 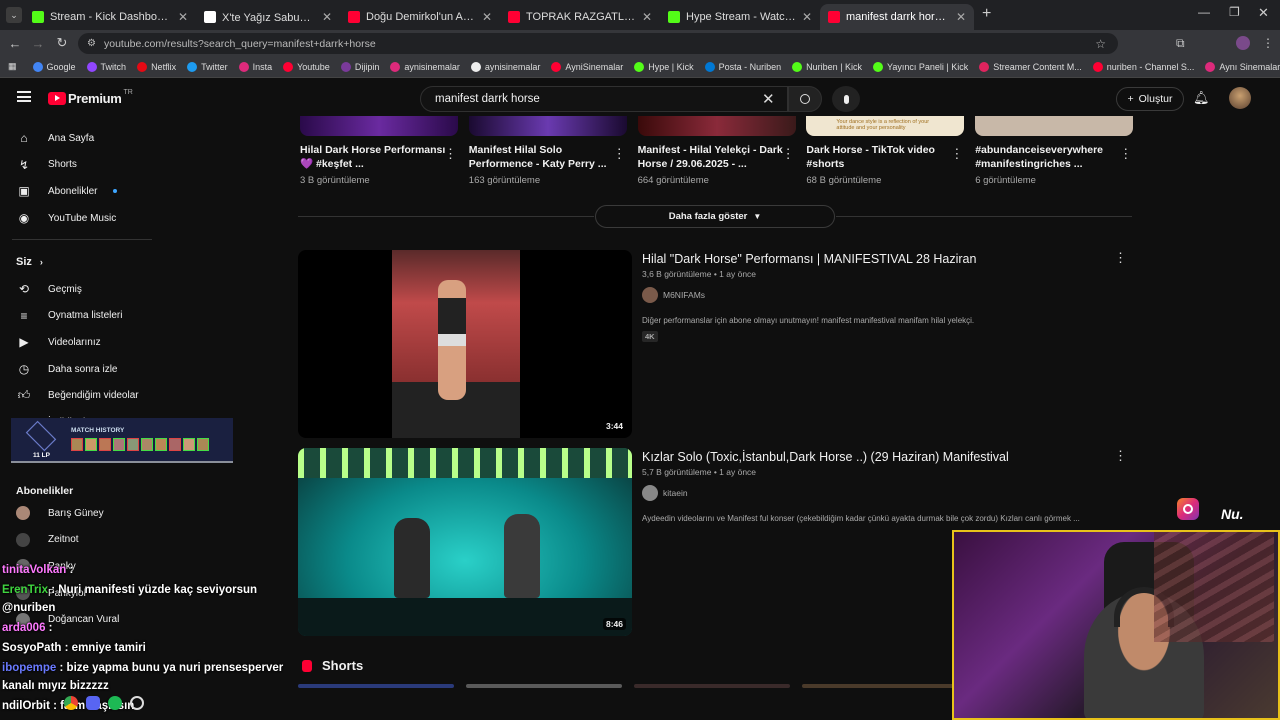 I want to click on short-title: Dark Horse - TikTok video #shorts, so click(x=881, y=157).